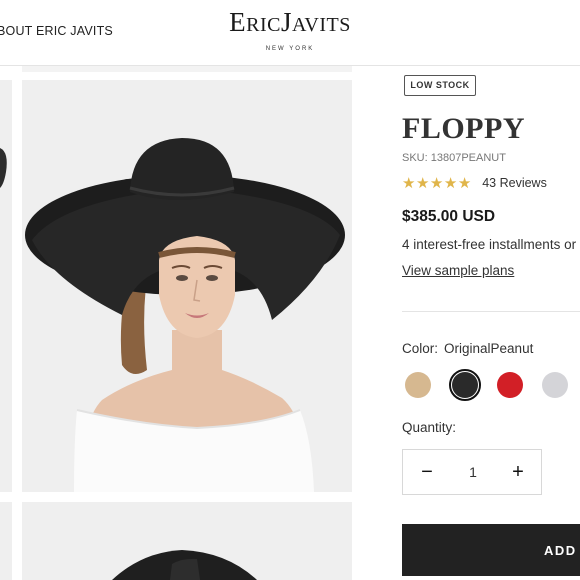  Describe the element at coordinates (420, 348) in the screenshot. I see `color-label: Color:` at that location.